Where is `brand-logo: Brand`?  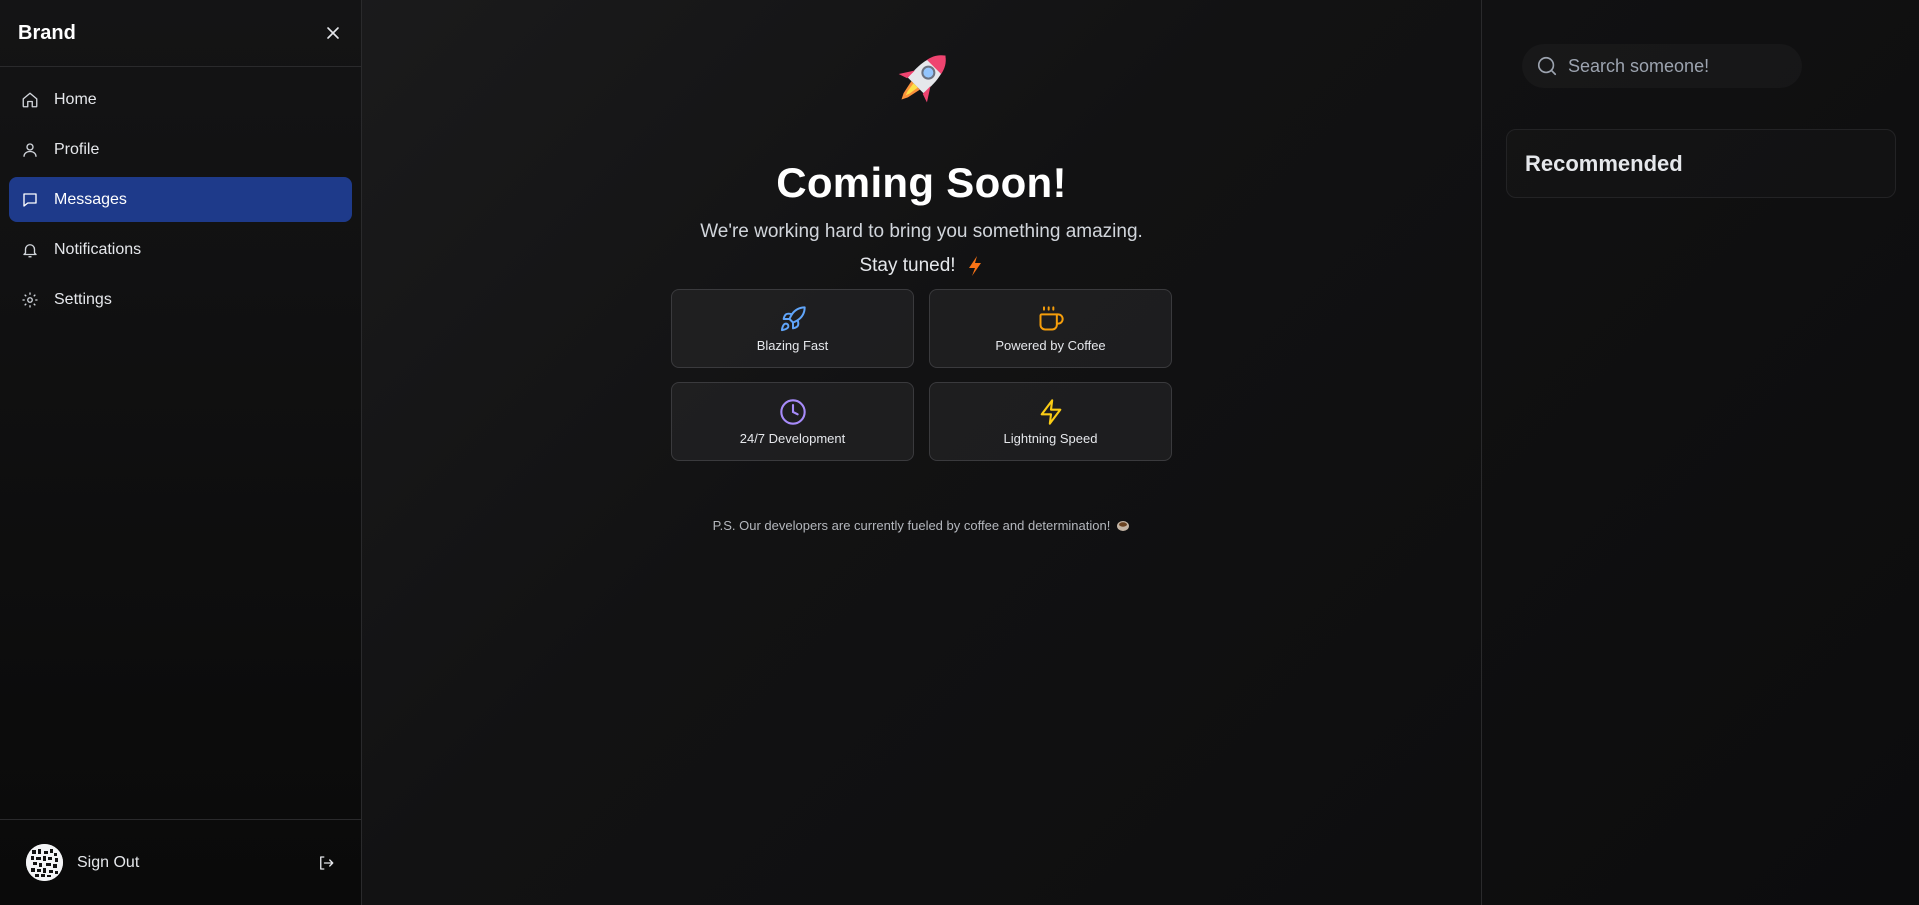
brand-logo: Brand is located at coordinates (47, 33).